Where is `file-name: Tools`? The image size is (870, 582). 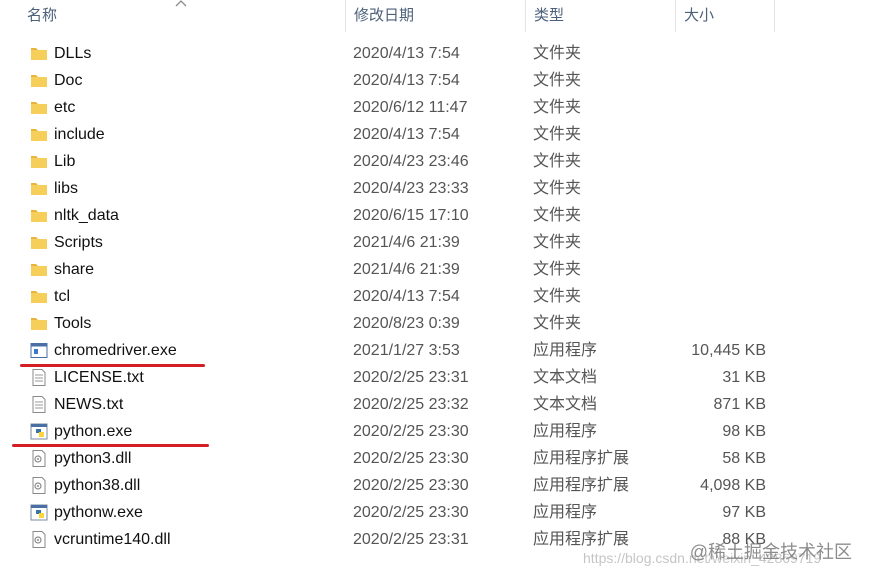 file-name: Tools is located at coordinates (73, 323).